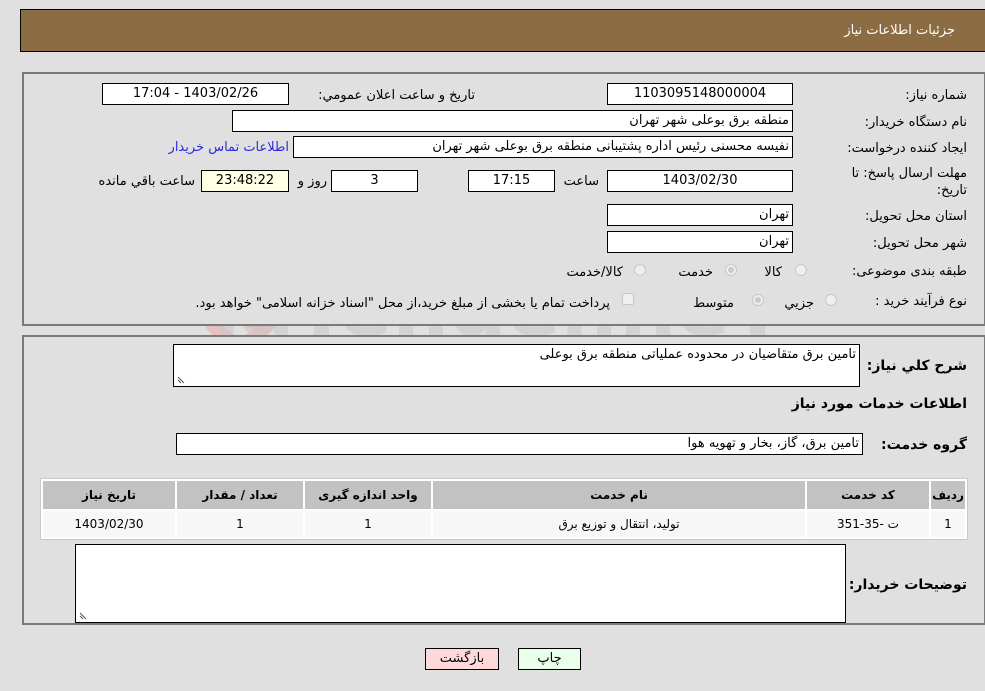  Describe the element at coordinates (758, 300) in the screenshot. I see `process-radio-medium` at that location.